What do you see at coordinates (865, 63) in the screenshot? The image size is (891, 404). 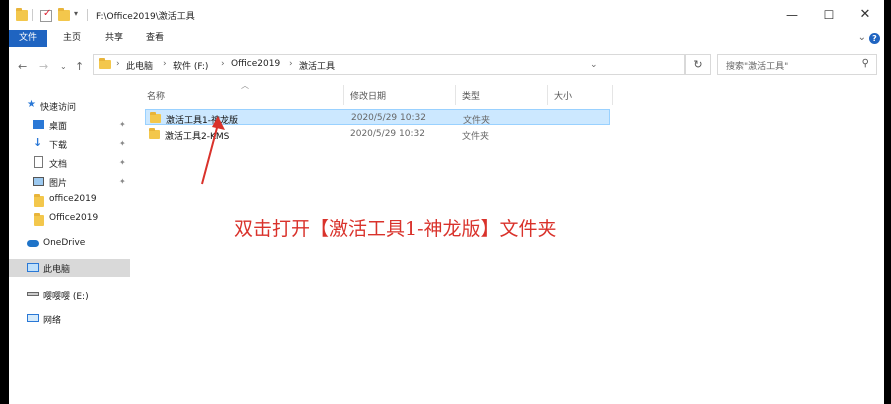 I see `search-icon: ⚲` at bounding box center [865, 63].